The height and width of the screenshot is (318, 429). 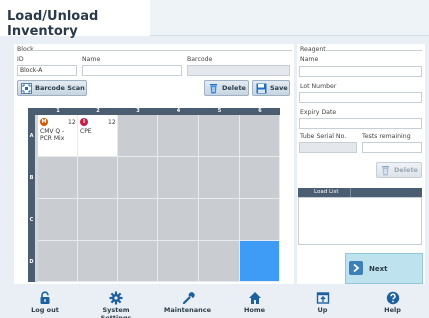 What do you see at coordinates (58, 178) in the screenshot?
I see `grid-cell-b1` at bounding box center [58, 178].